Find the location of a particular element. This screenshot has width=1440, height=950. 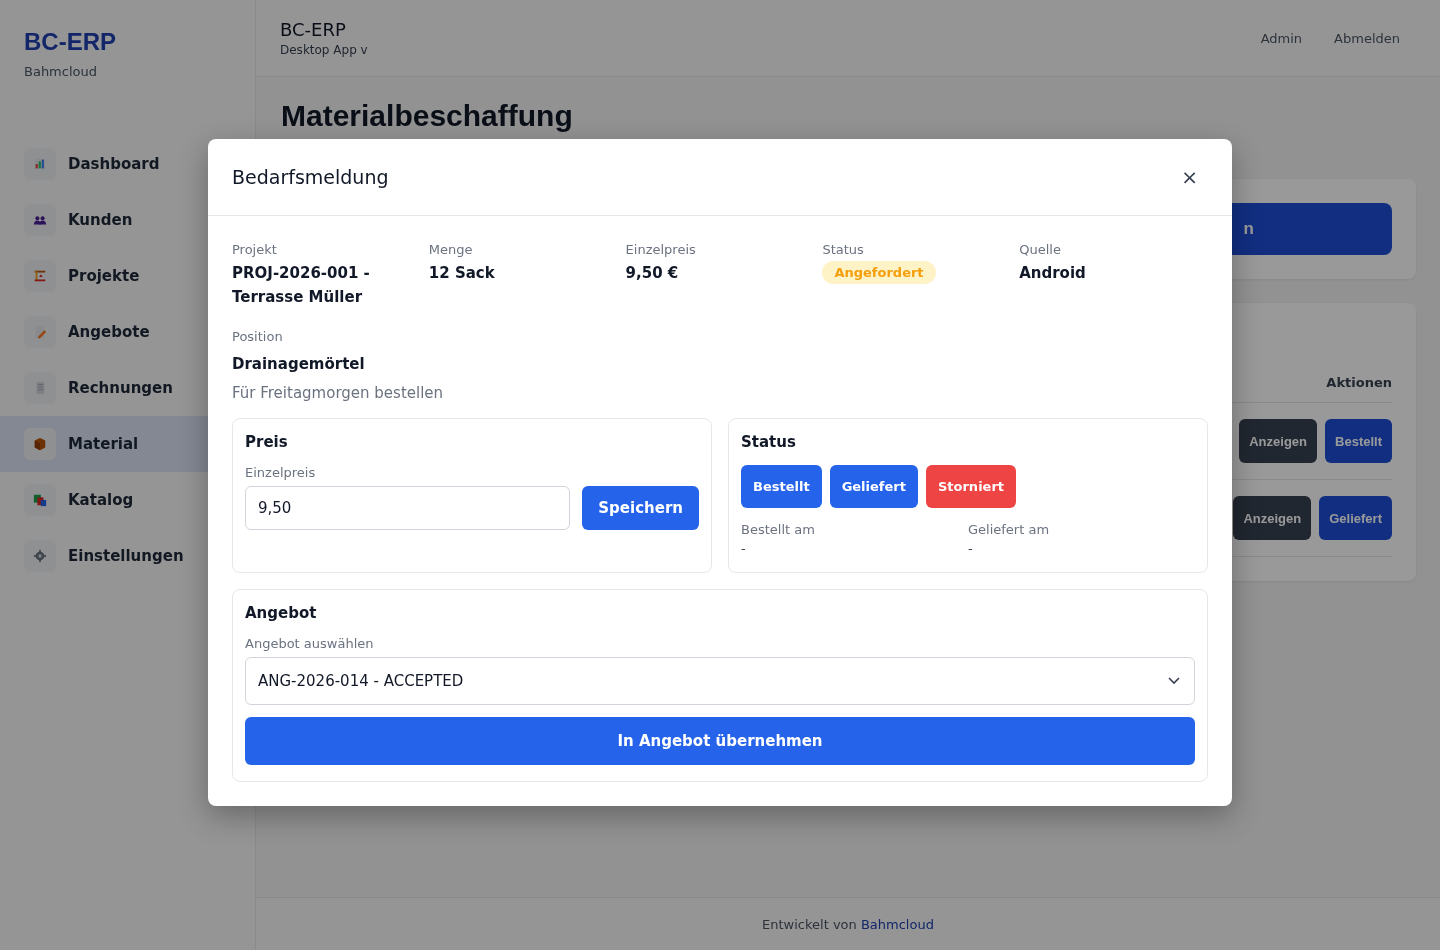

field-label: Quelle is located at coordinates (1040, 249).